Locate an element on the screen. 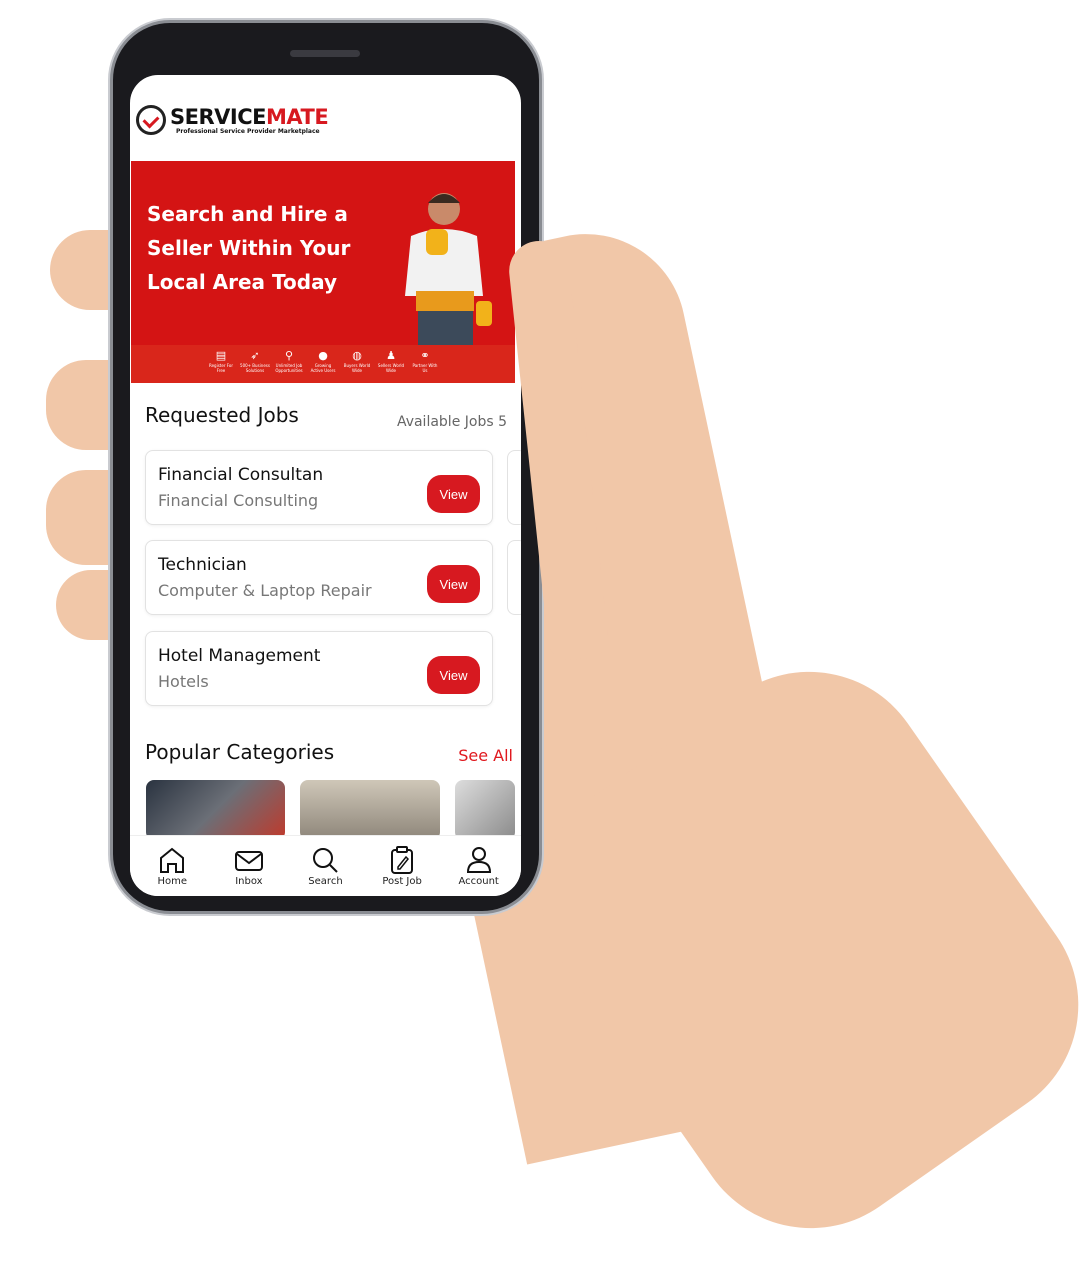  feature-item: ⚲ Unlimited Job Opportunities is located at coordinates (289, 361).